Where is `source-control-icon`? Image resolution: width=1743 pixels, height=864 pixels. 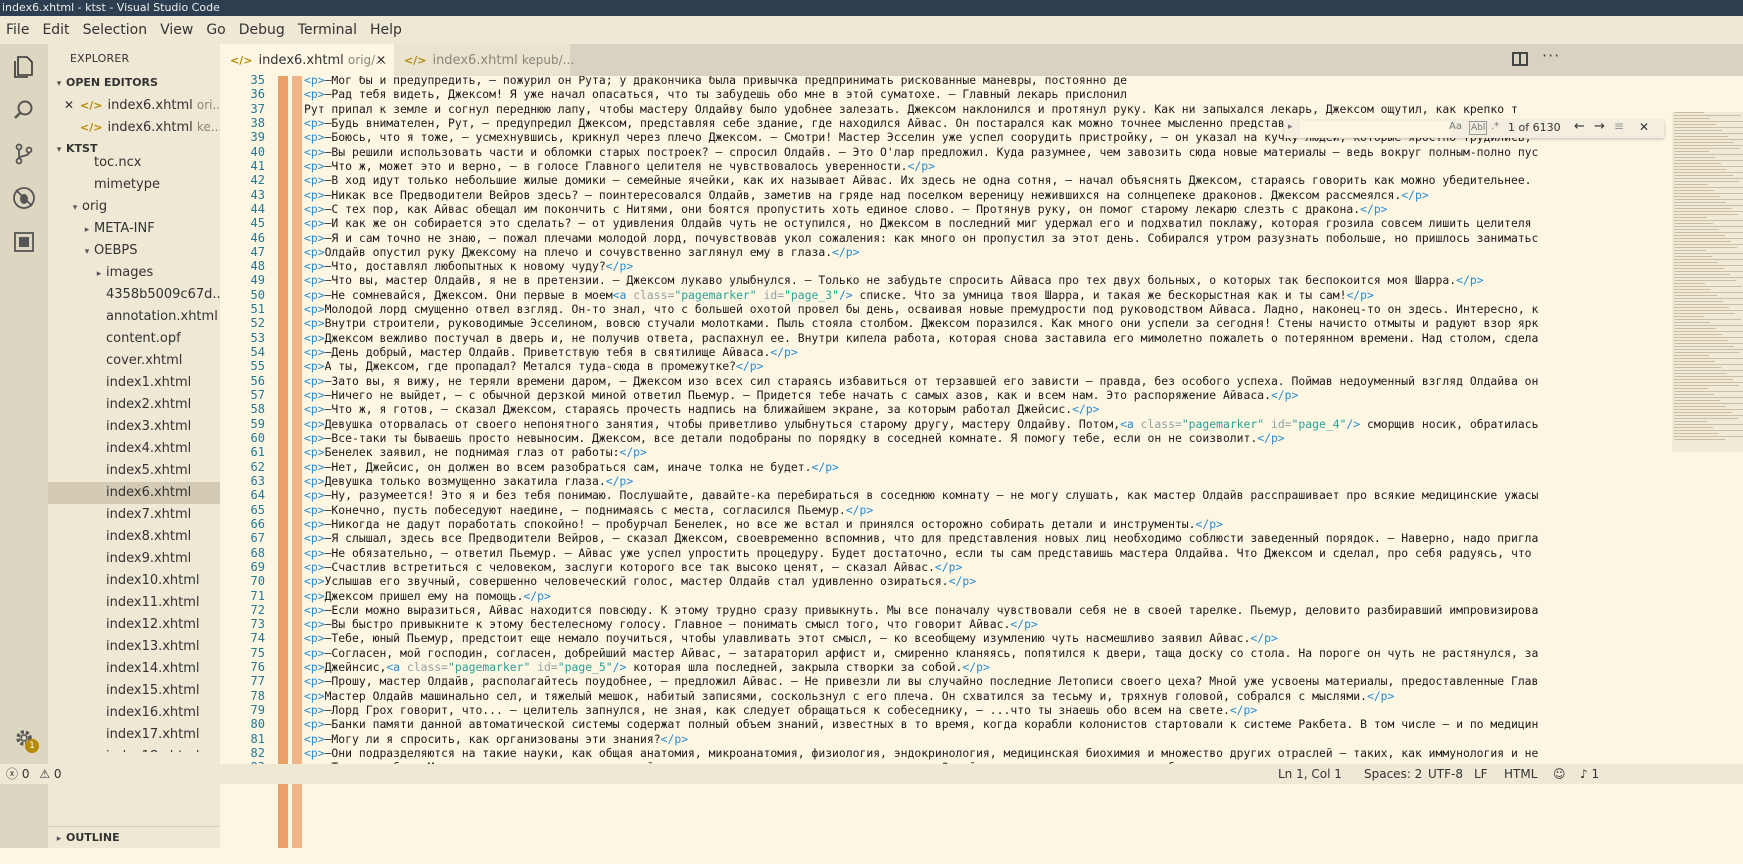
source-control-icon is located at coordinates (24, 154).